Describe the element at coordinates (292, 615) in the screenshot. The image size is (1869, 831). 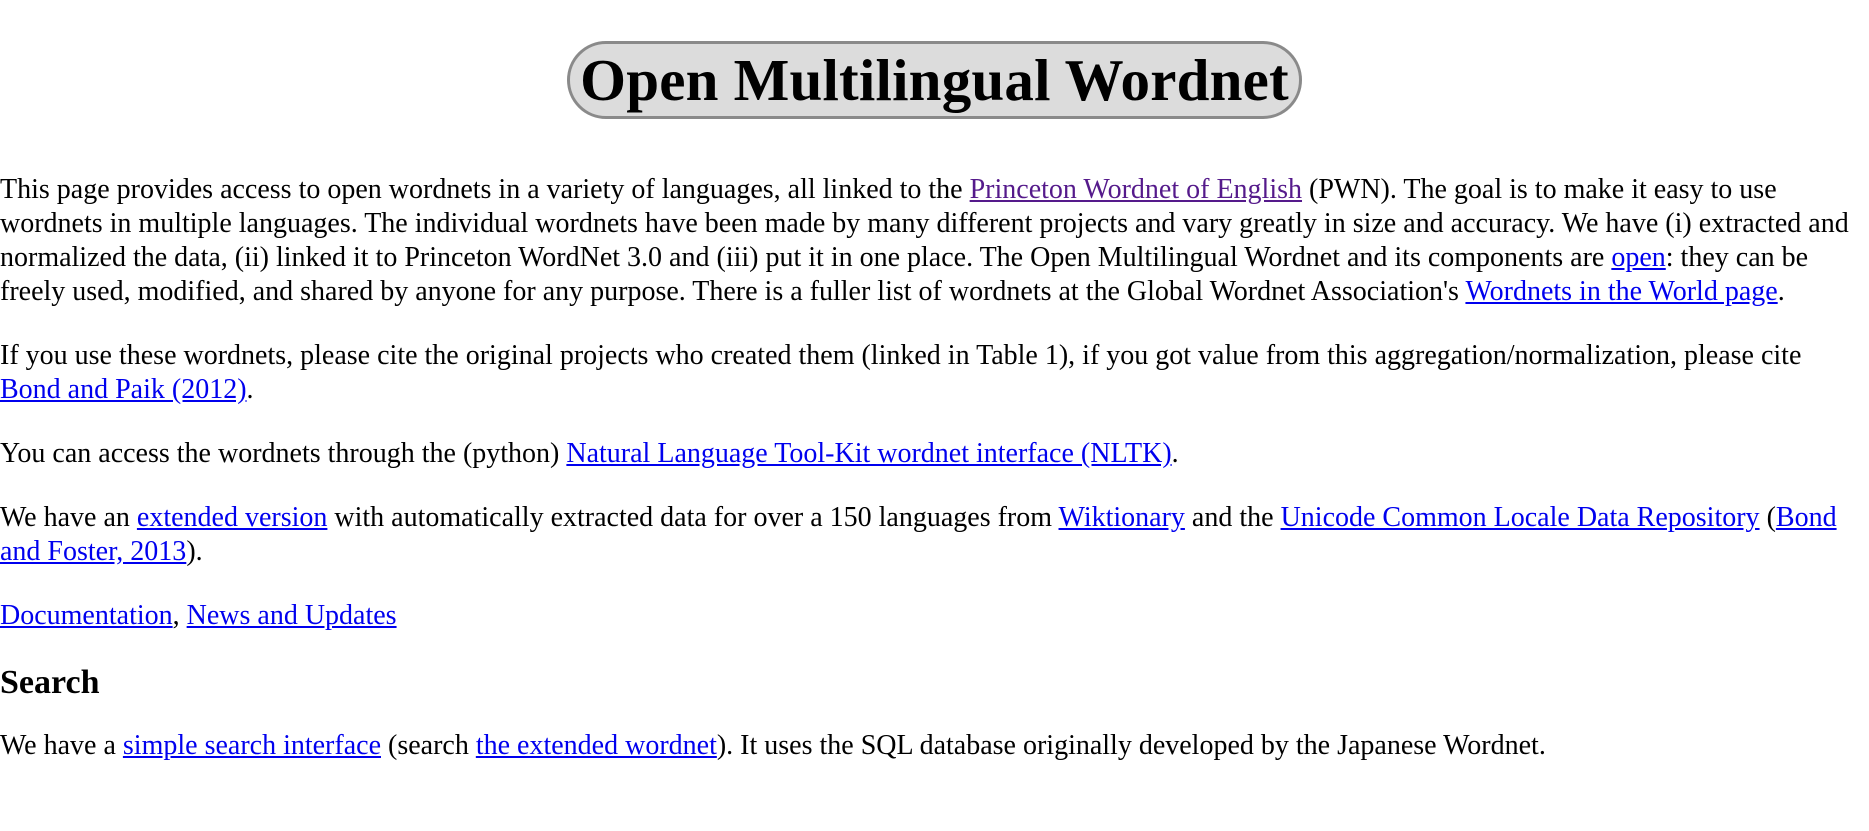
I see `news-updates-link: News and Updates` at that location.